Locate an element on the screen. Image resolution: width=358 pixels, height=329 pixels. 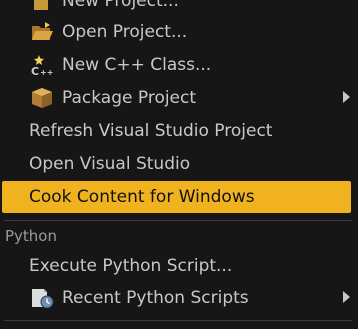
python-section-header: Python is located at coordinates (31, 236).